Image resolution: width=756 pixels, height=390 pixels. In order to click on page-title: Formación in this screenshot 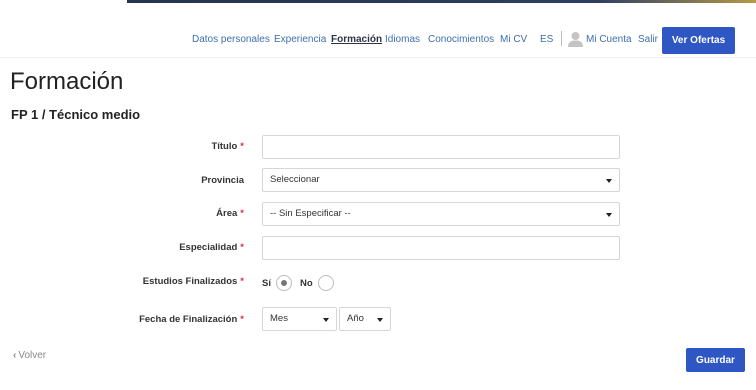, I will do `click(67, 81)`.